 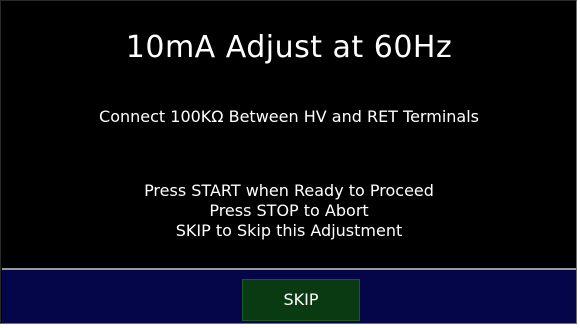 What do you see at coordinates (289, 47) in the screenshot?
I see `page-title: 10mA Adjust at 60Hz` at bounding box center [289, 47].